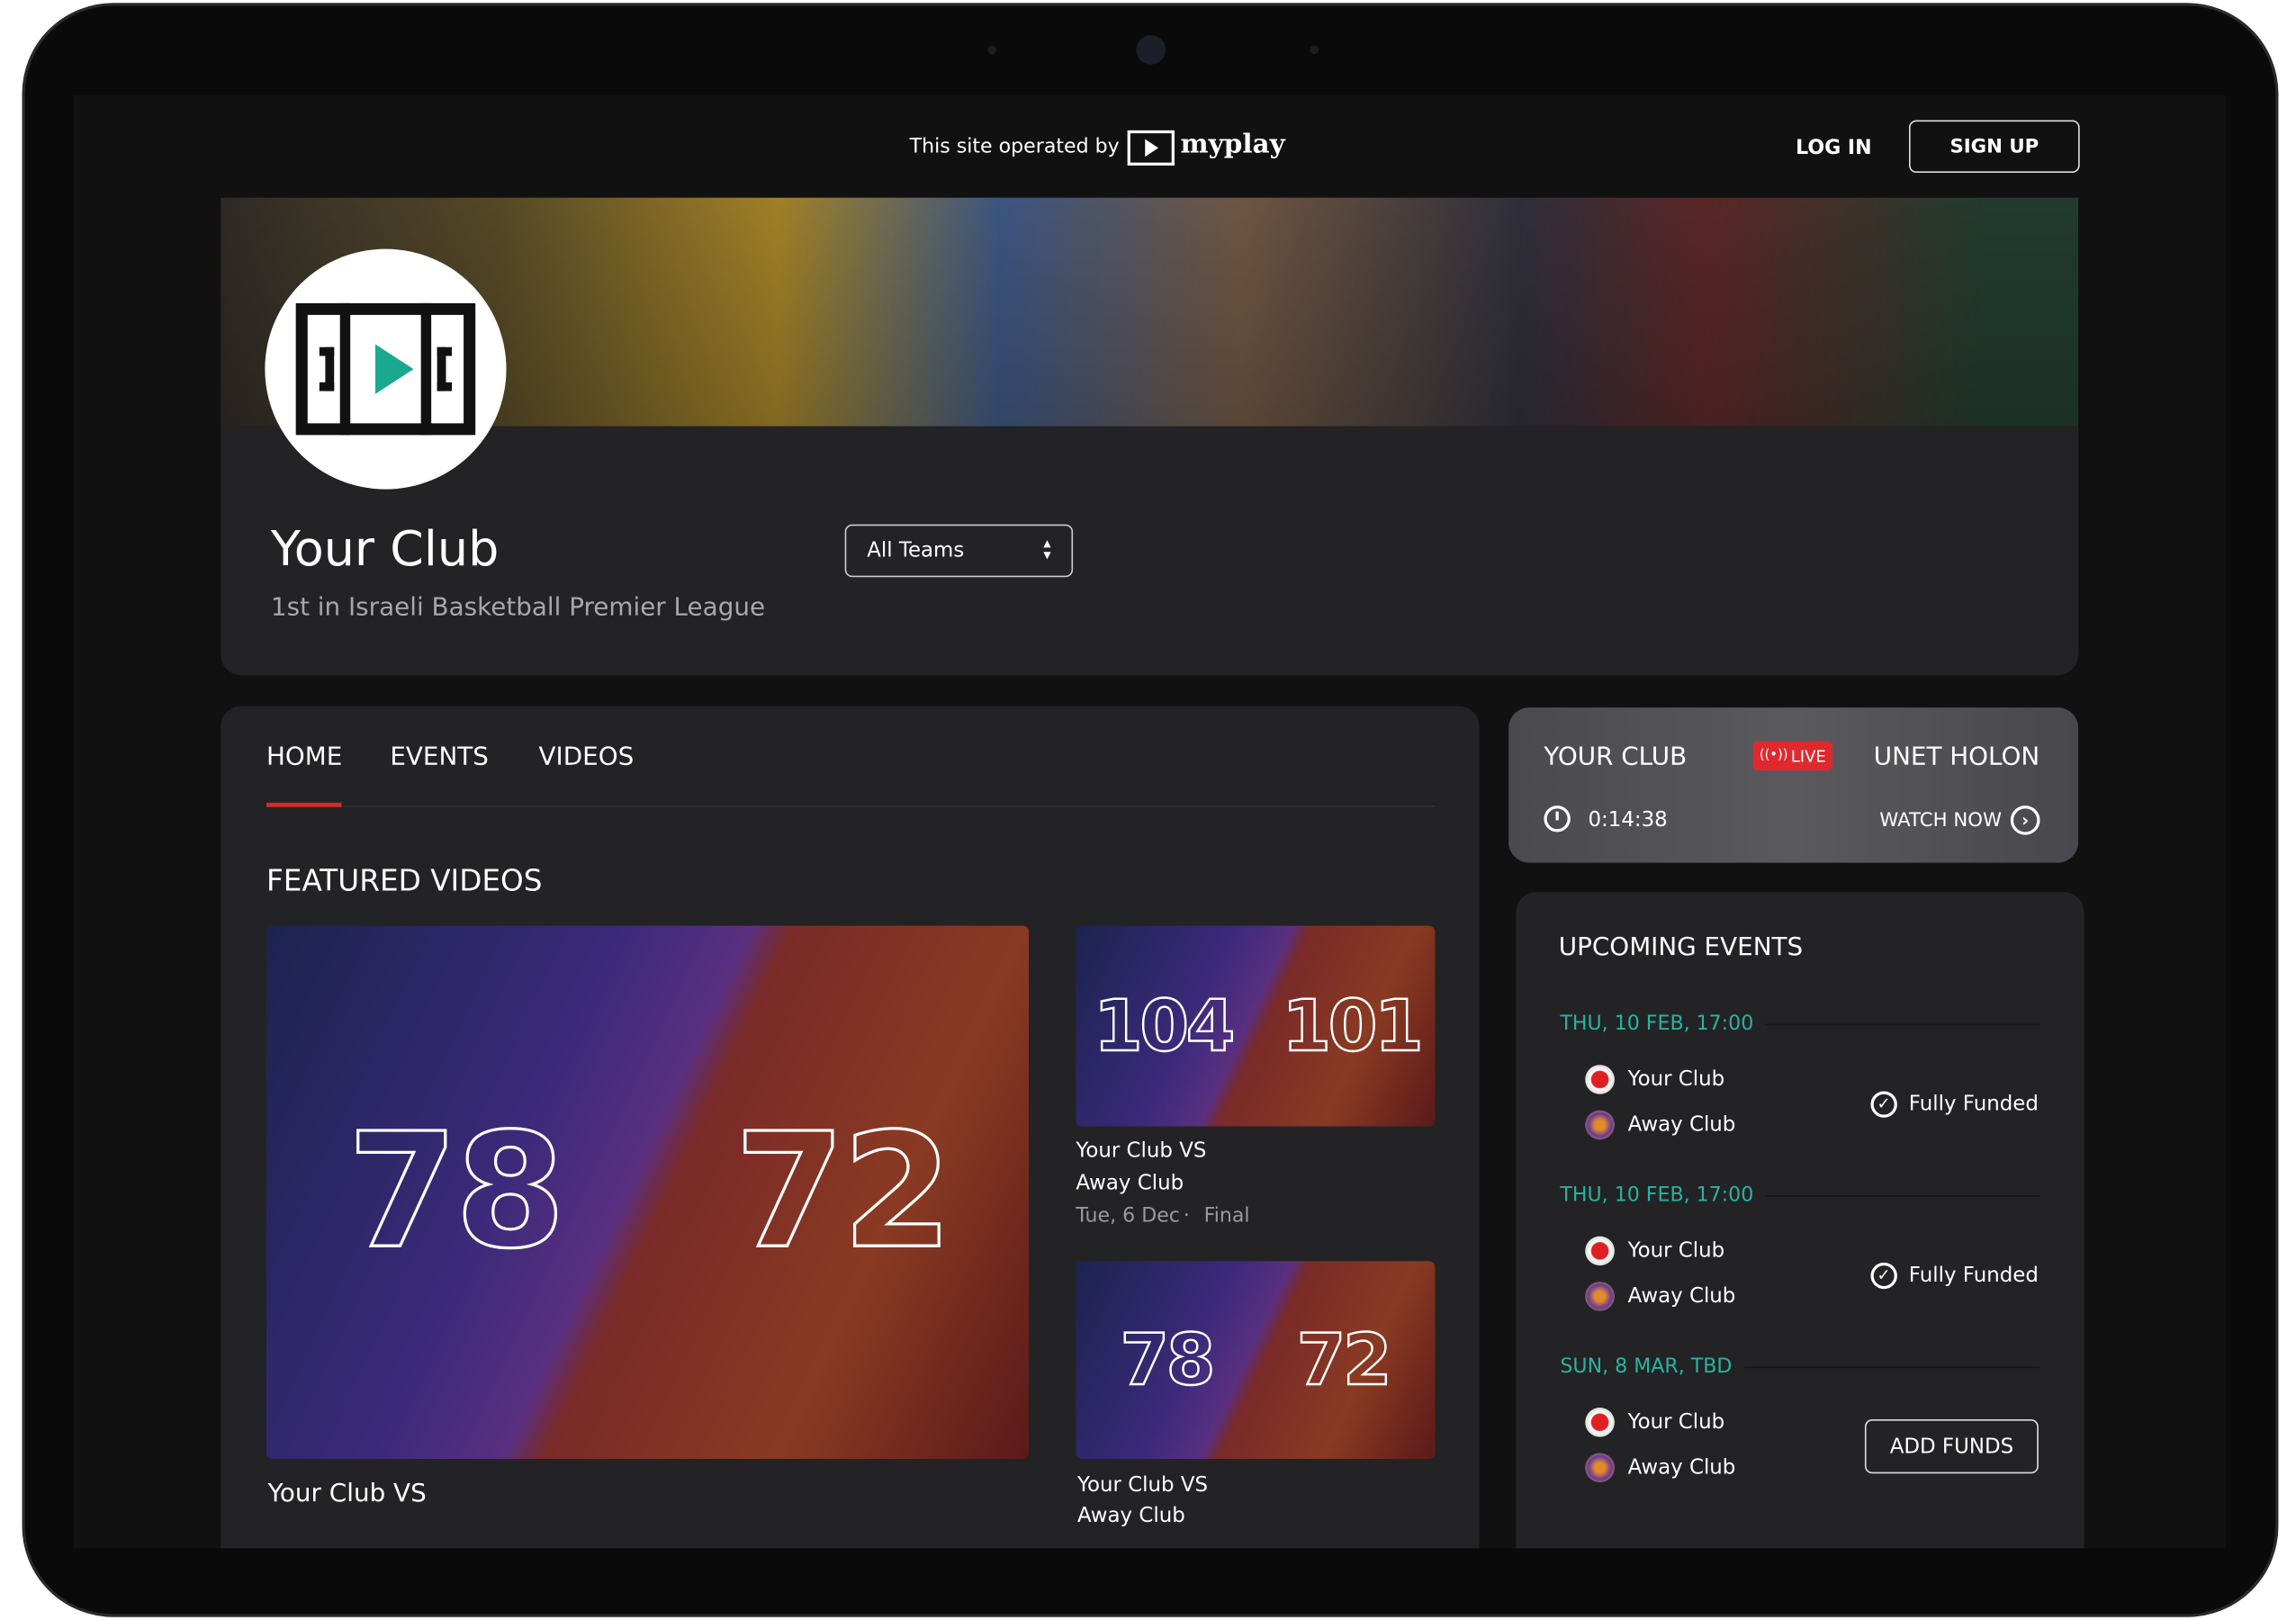  What do you see at coordinates (1808, 756) in the screenshot?
I see `live-label: LIVE` at bounding box center [1808, 756].